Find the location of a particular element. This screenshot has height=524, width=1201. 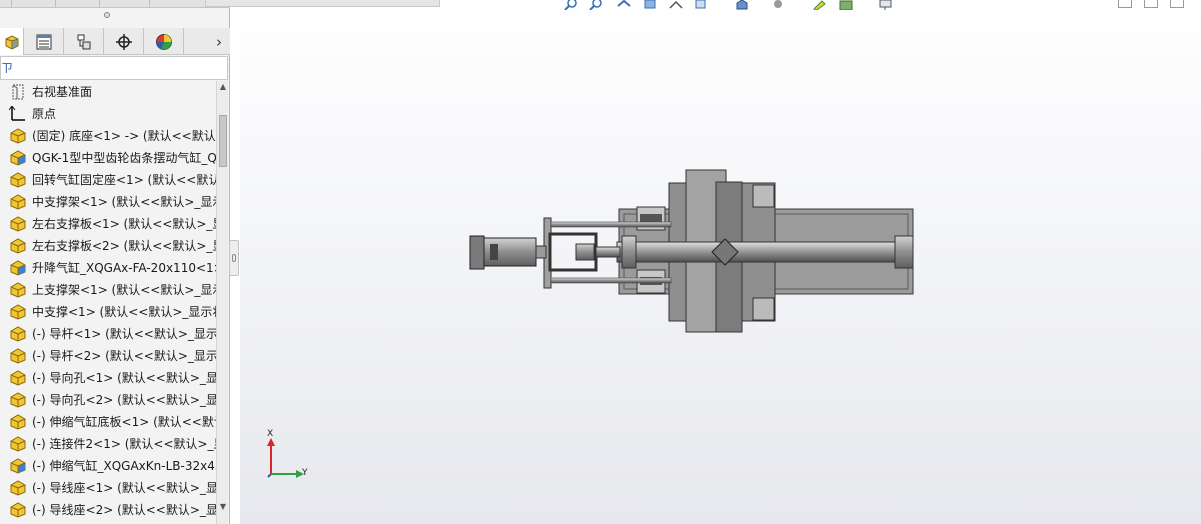

display-manager-tab is located at coordinates (164, 41).